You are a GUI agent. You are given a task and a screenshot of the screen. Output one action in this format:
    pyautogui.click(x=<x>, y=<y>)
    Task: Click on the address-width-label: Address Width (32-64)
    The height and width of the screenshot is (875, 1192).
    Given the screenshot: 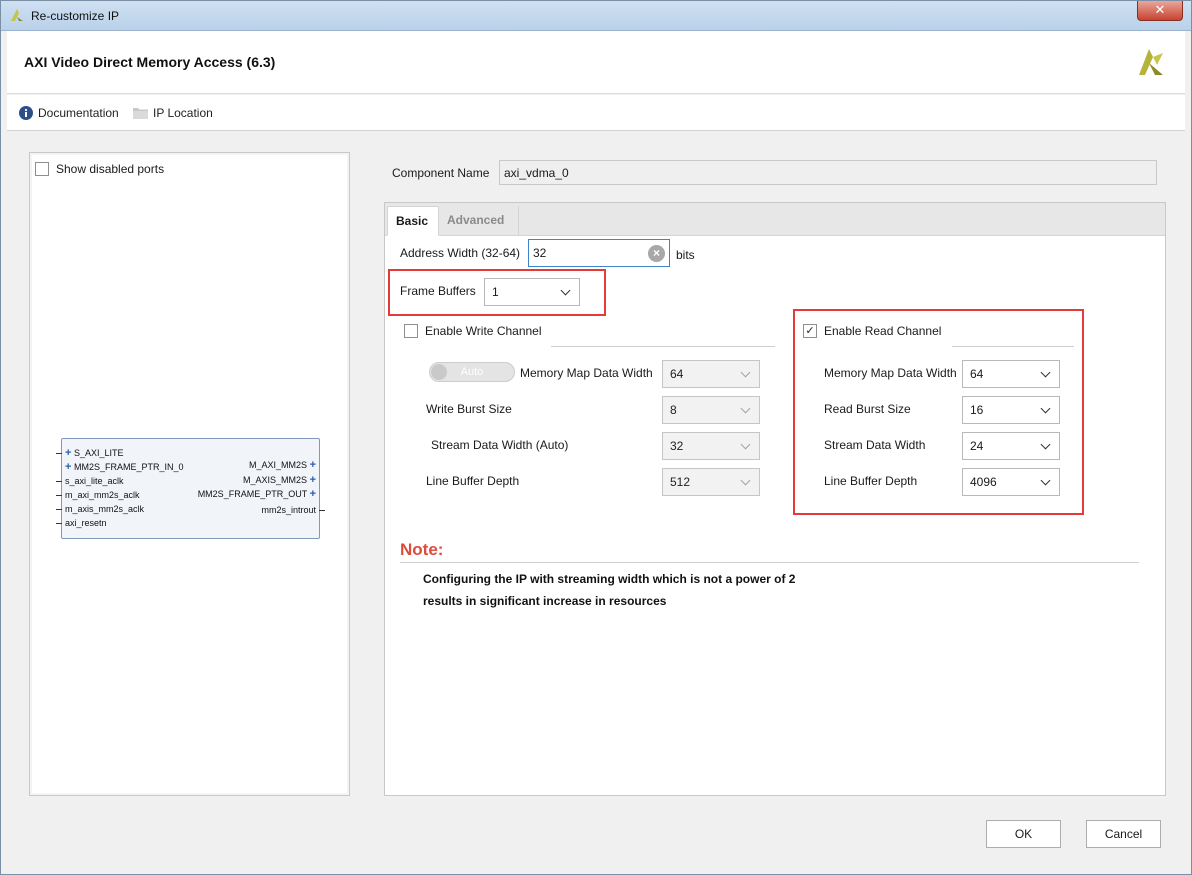 What is the action you would take?
    pyautogui.click(x=460, y=253)
    